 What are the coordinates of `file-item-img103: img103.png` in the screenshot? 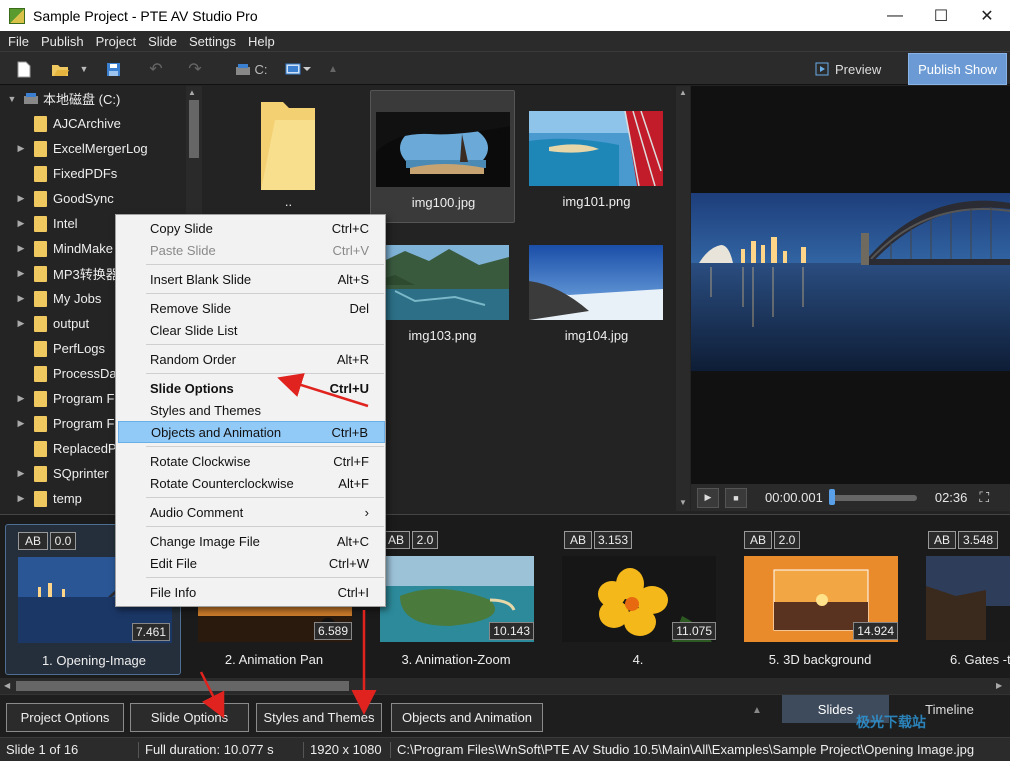 It's located at (442, 290).